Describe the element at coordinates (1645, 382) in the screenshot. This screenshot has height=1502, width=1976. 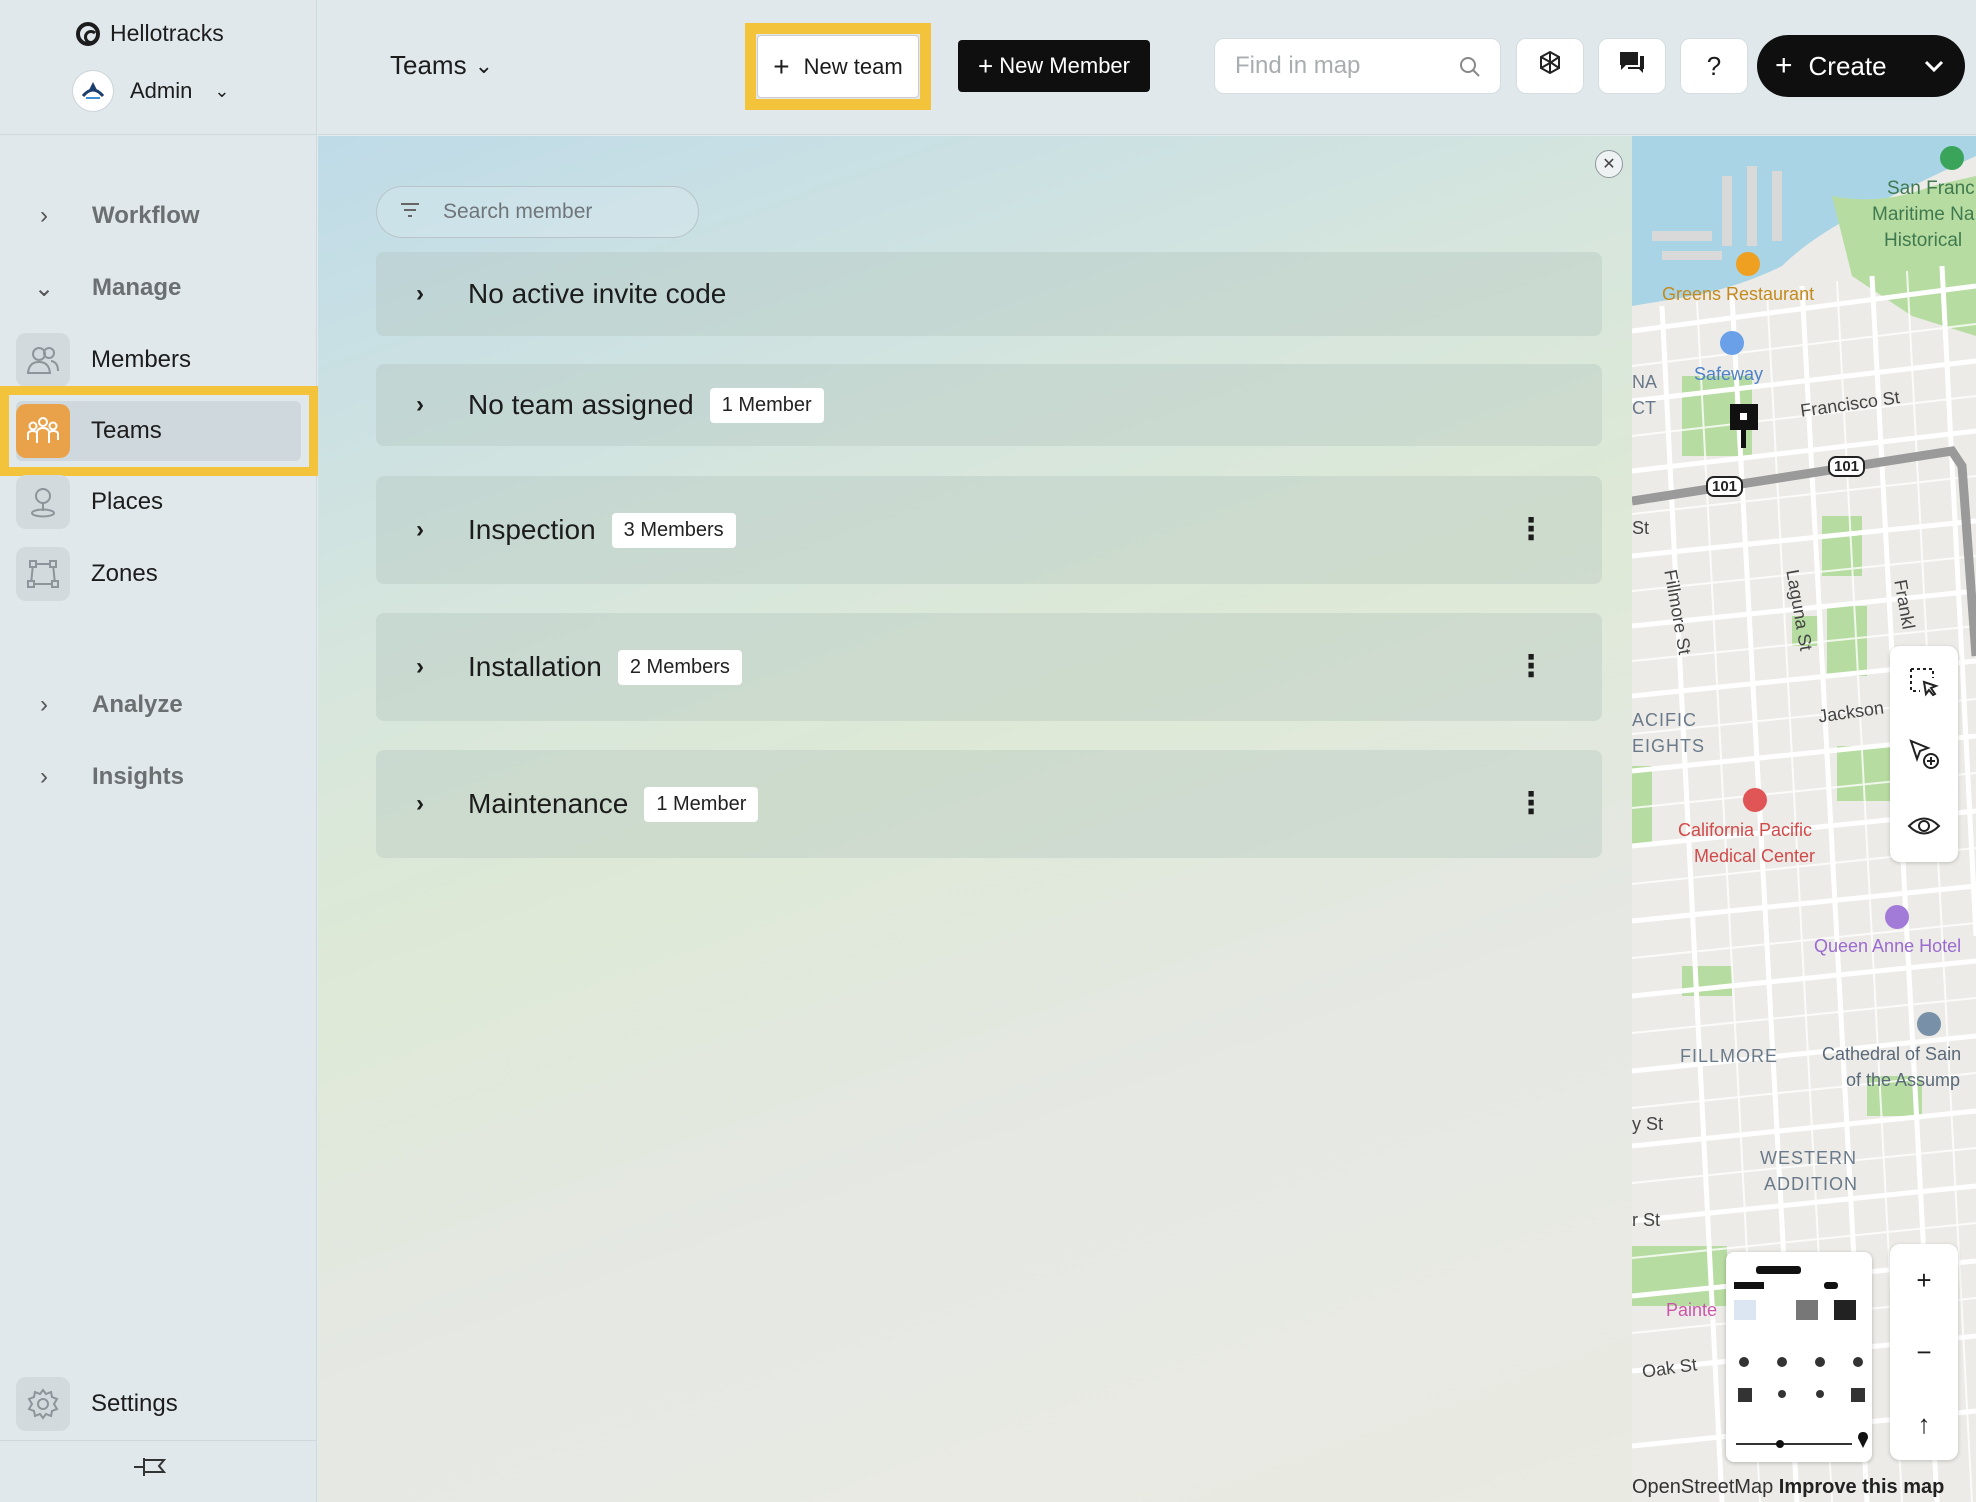
I see `map-label: NA` at that location.